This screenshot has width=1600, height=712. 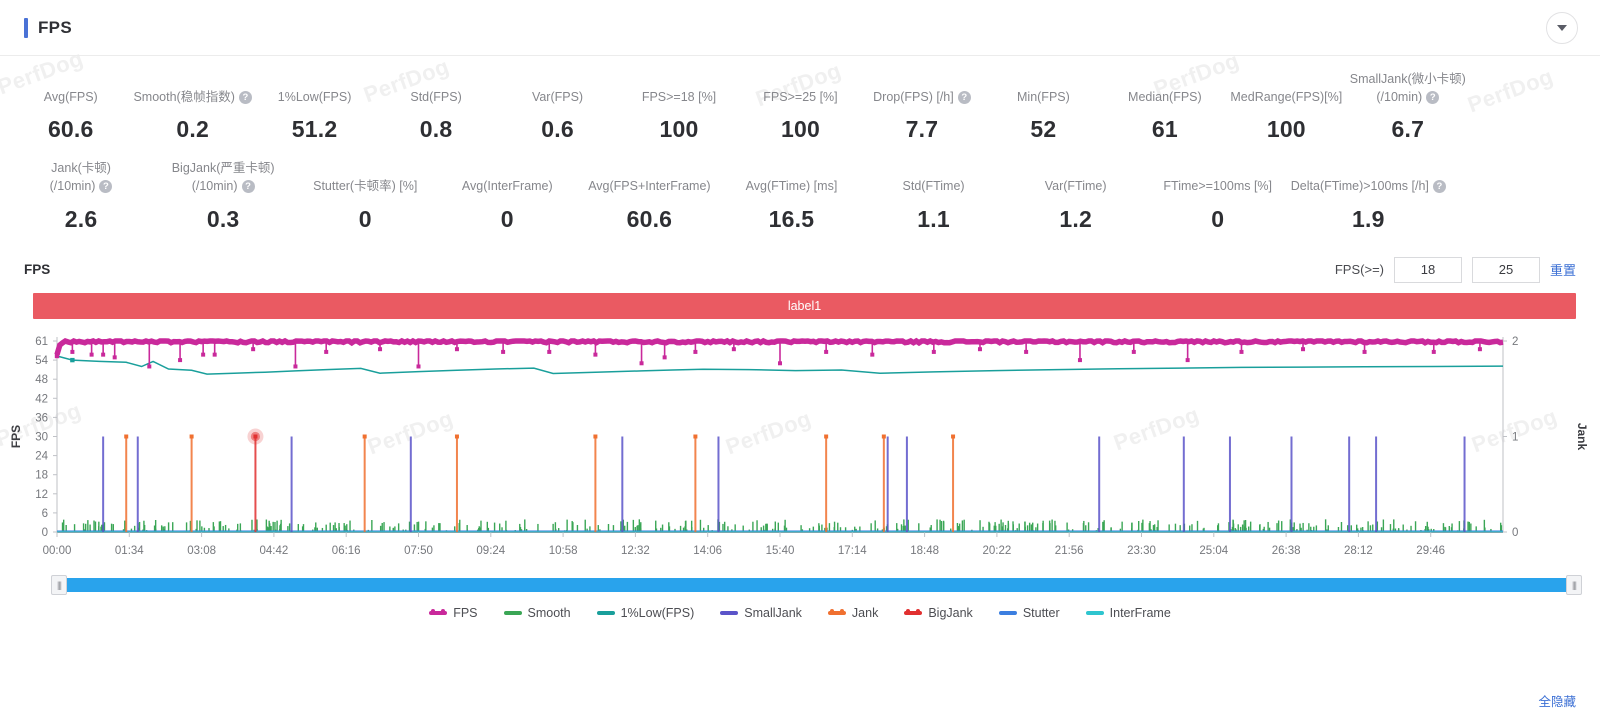 I want to click on x-tick-label: 10:58, so click(x=563, y=551).